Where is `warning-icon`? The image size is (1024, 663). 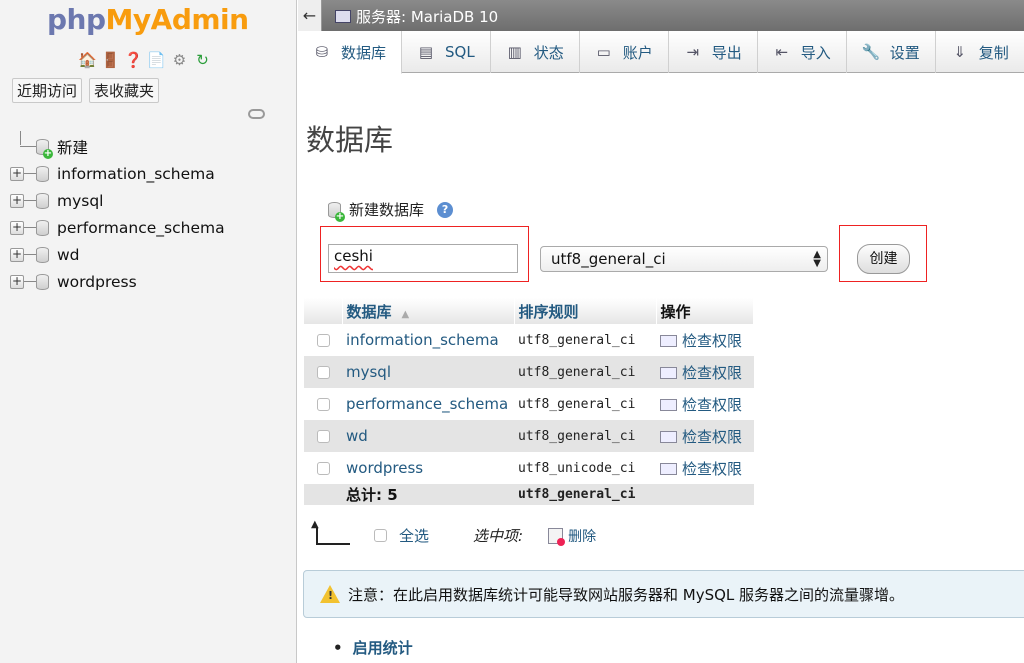 warning-icon is located at coordinates (330, 594).